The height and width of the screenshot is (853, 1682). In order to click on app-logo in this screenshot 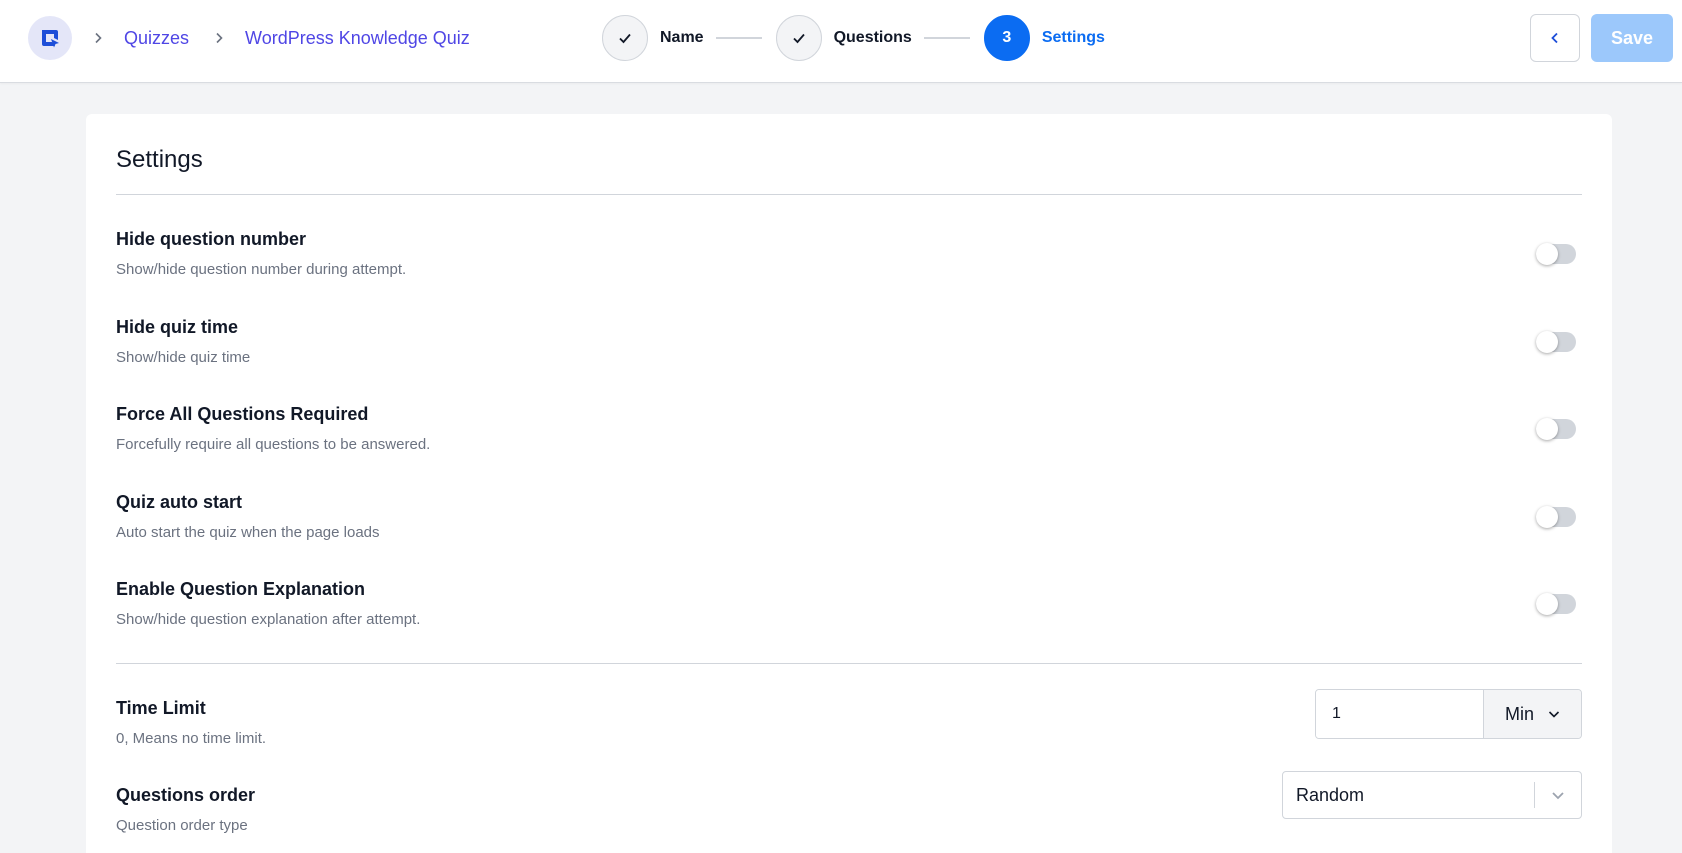, I will do `click(50, 38)`.